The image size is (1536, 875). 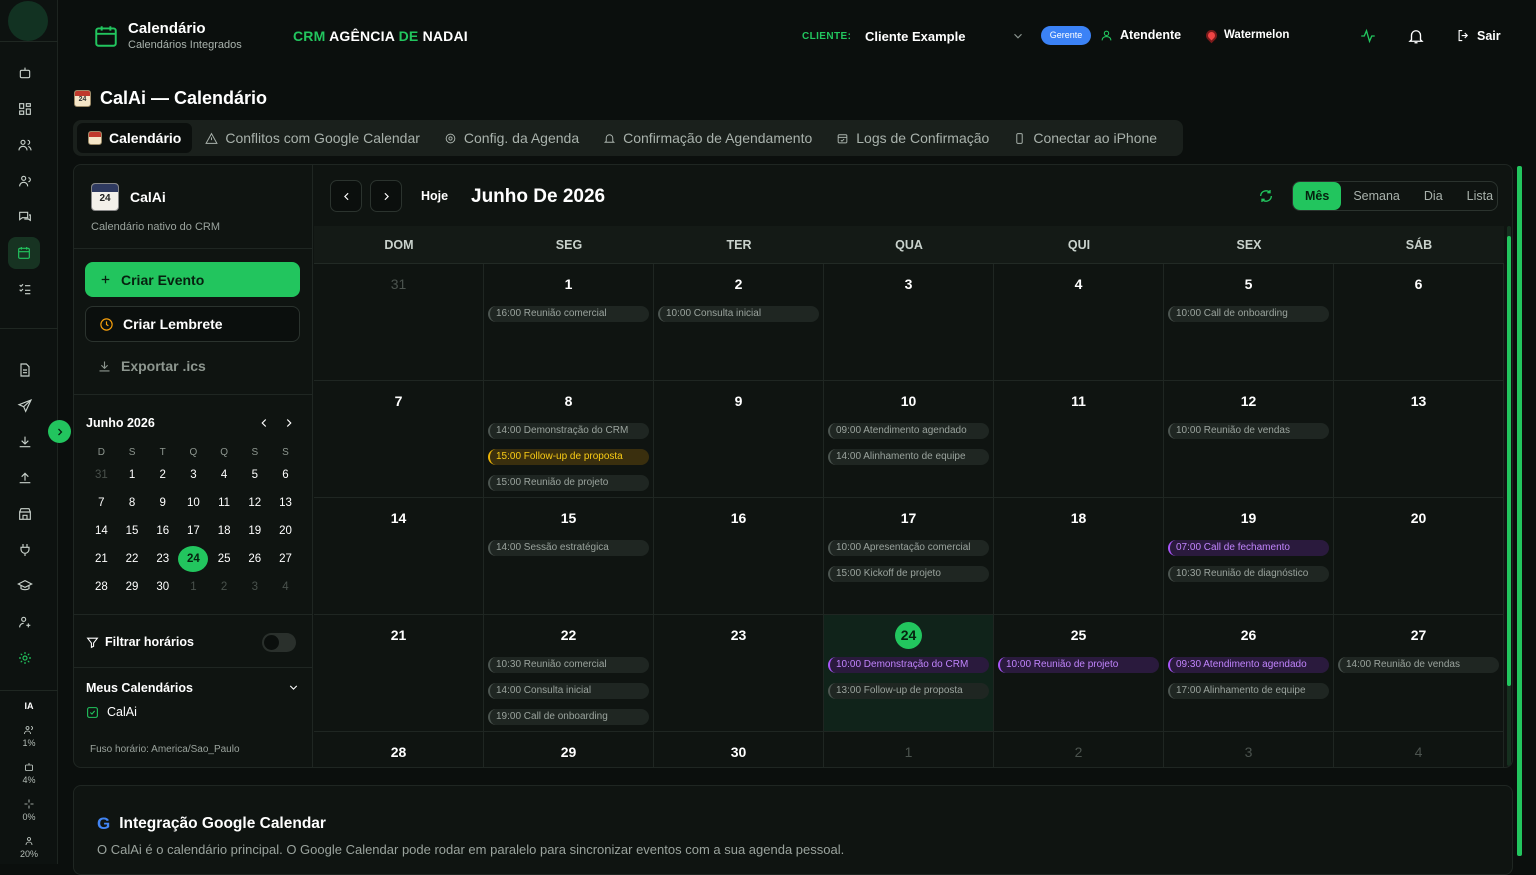 What do you see at coordinates (312, 138) in the screenshot?
I see `tab-conflicts: Conflitos com Google Calendar` at bounding box center [312, 138].